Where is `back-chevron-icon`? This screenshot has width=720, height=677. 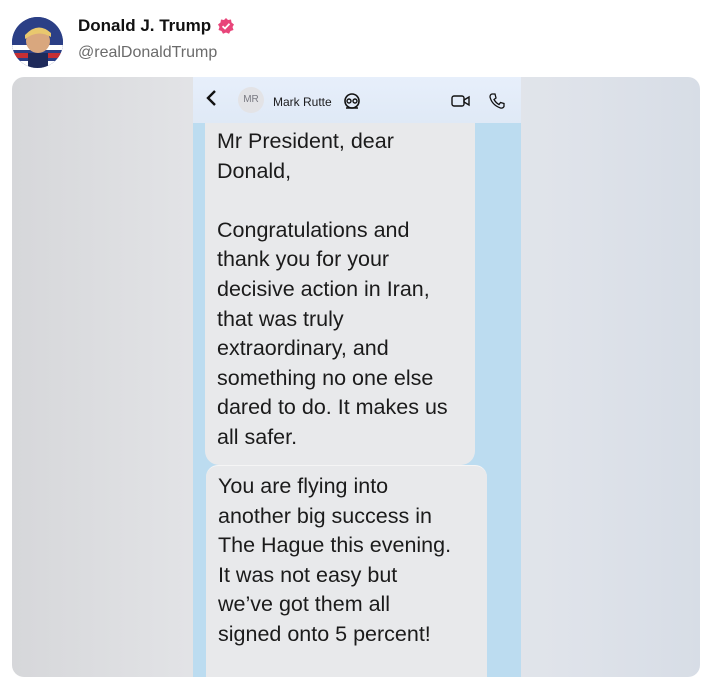
back-chevron-icon is located at coordinates (212, 98).